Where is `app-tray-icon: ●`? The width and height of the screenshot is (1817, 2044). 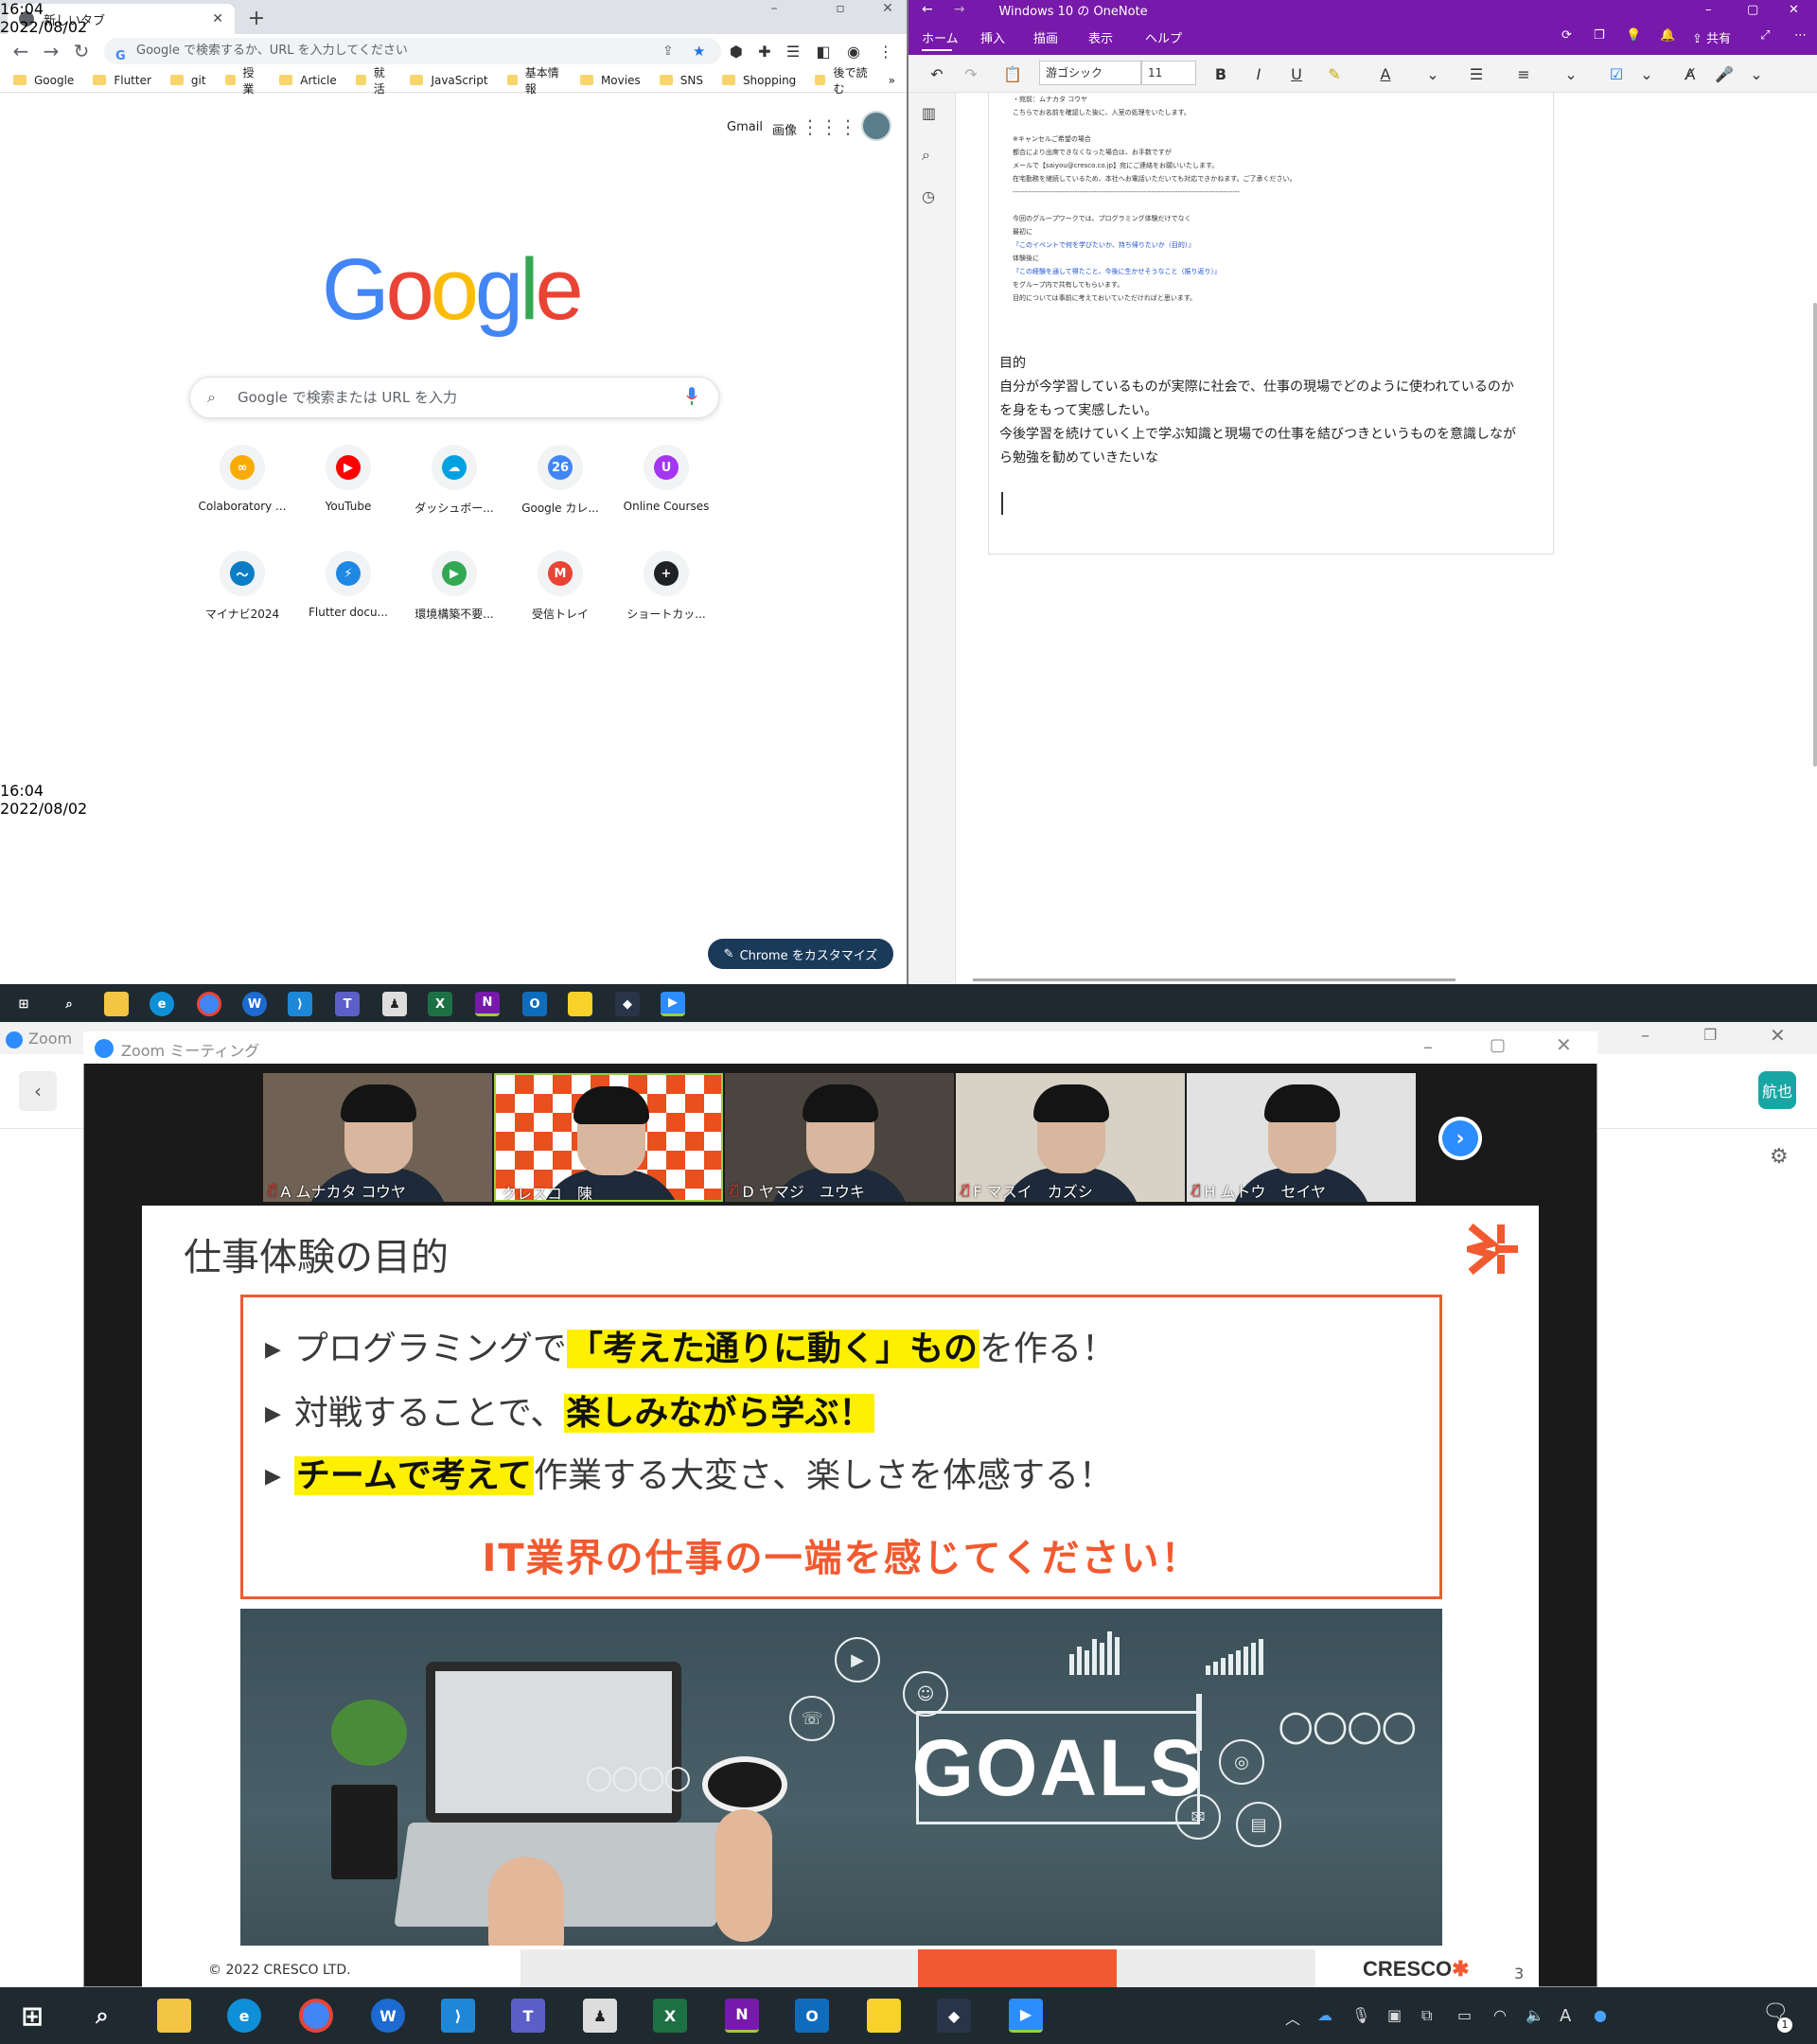
app-tray-icon: ● is located at coordinates (1600, 2015).